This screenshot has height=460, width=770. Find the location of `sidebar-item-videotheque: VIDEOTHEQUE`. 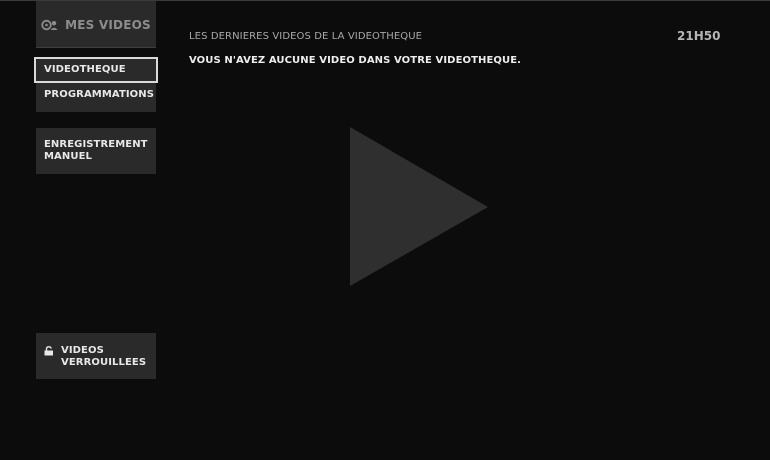

sidebar-item-videotheque: VIDEOTHEQUE is located at coordinates (96, 70).